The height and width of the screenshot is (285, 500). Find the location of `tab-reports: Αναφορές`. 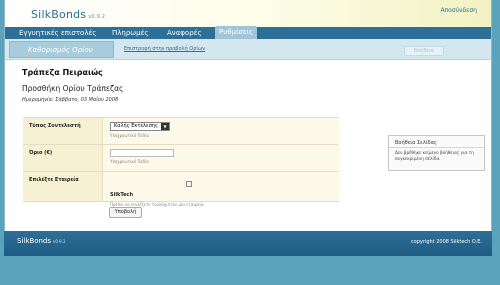

tab-reports: Αναφορές is located at coordinates (184, 33).